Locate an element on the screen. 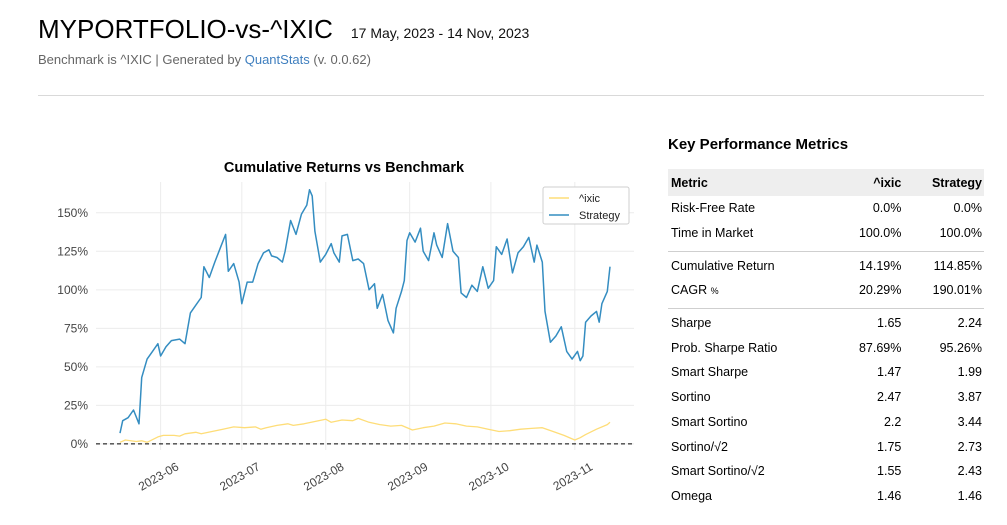 The image size is (1007, 525). strategy-value: 2.73 is located at coordinates (969, 446).